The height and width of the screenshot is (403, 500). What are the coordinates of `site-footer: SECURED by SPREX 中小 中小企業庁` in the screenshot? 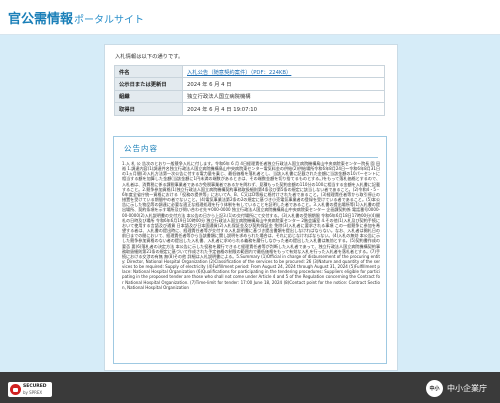 It's located at (250, 387).